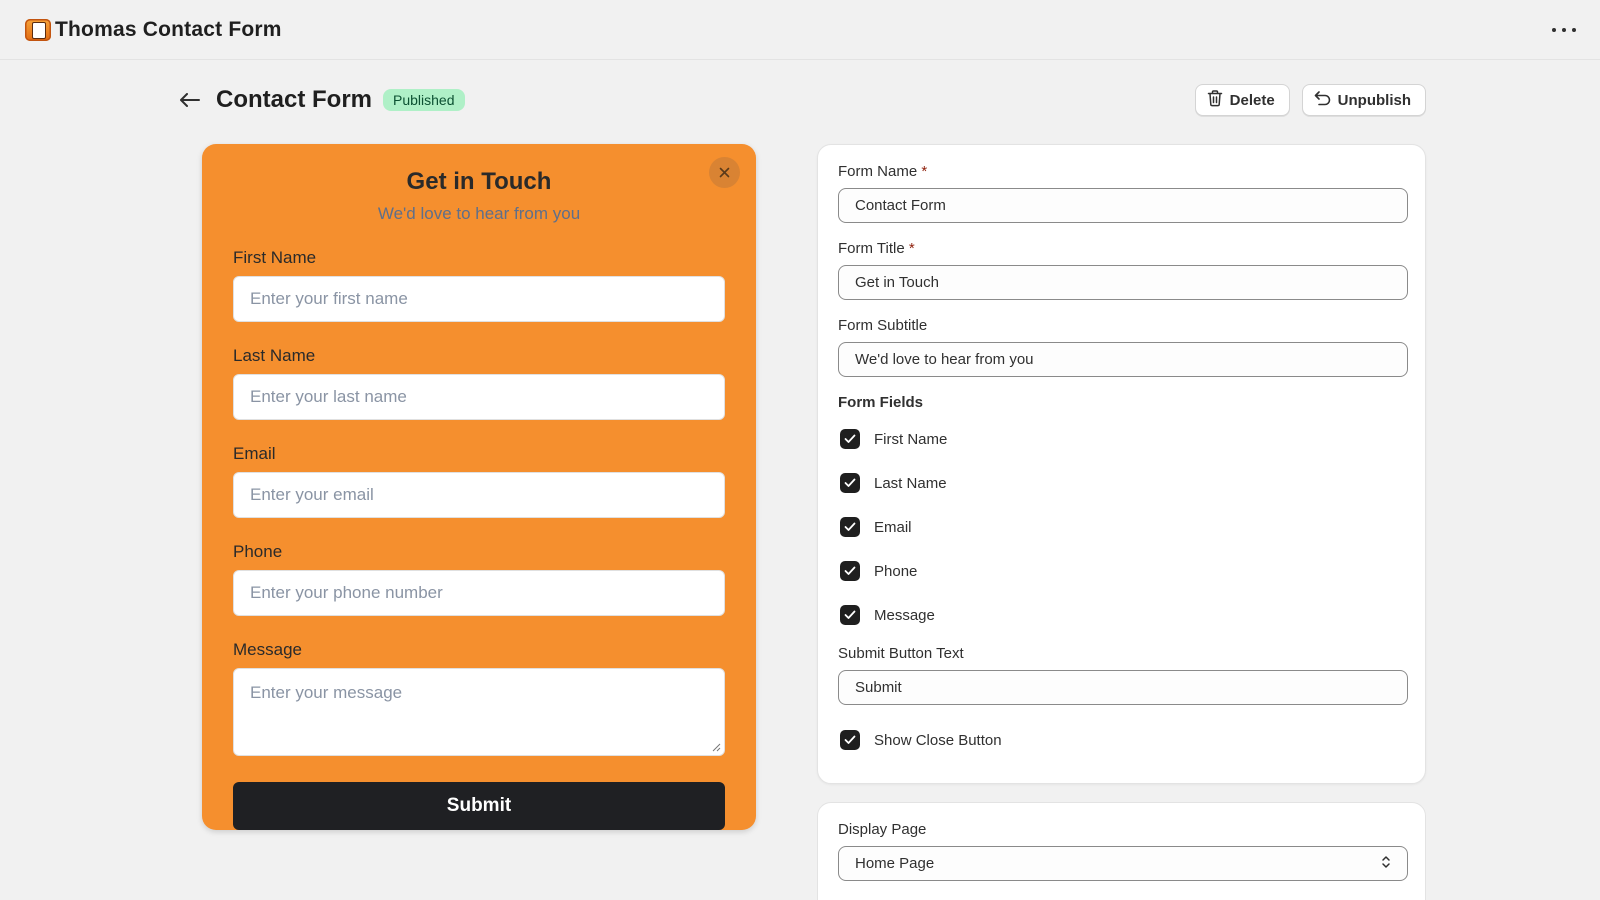 The height and width of the screenshot is (900, 1600). Describe the element at coordinates (274, 355) in the screenshot. I see `last-name-label: Last Name` at that location.